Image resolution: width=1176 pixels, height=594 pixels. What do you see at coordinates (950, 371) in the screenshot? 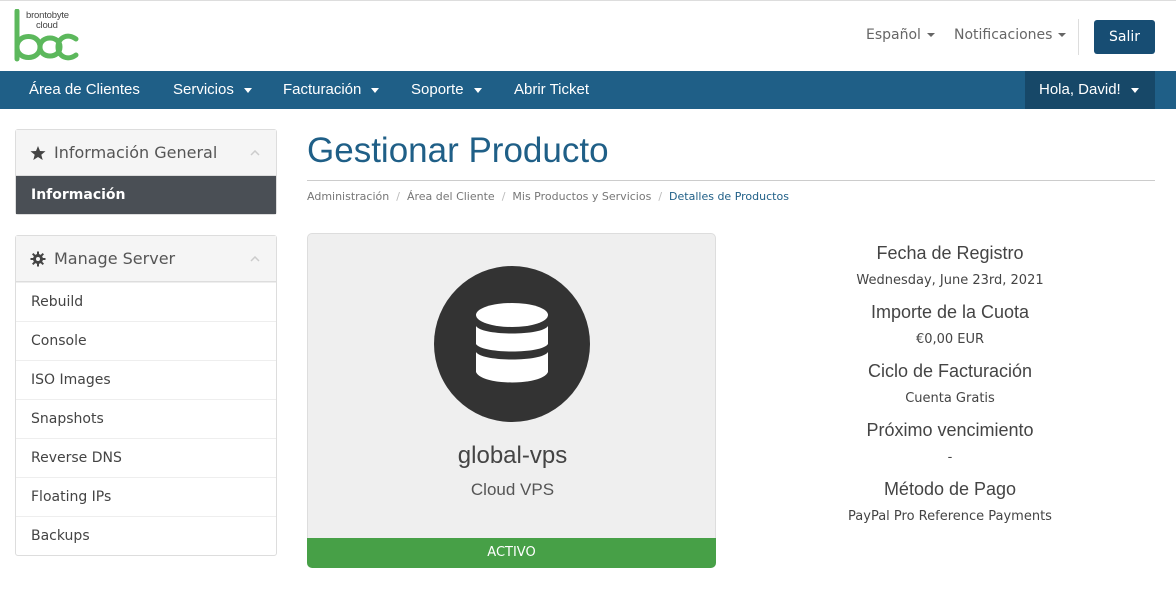
I see `billing-cycle-label: Ciclo de Facturación` at bounding box center [950, 371].